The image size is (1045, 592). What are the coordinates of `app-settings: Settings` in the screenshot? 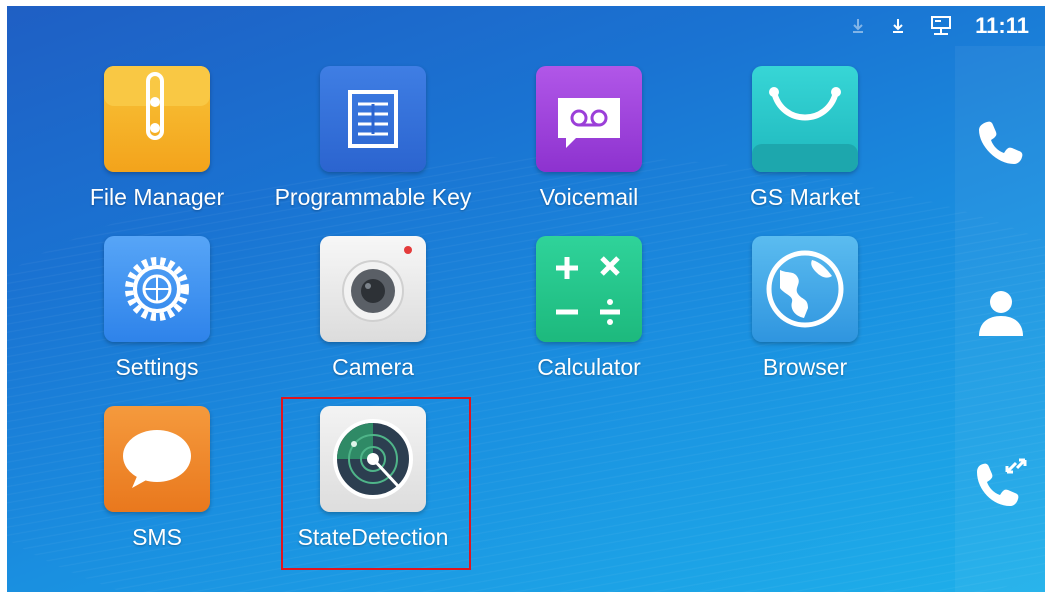 It's located at (157, 316).